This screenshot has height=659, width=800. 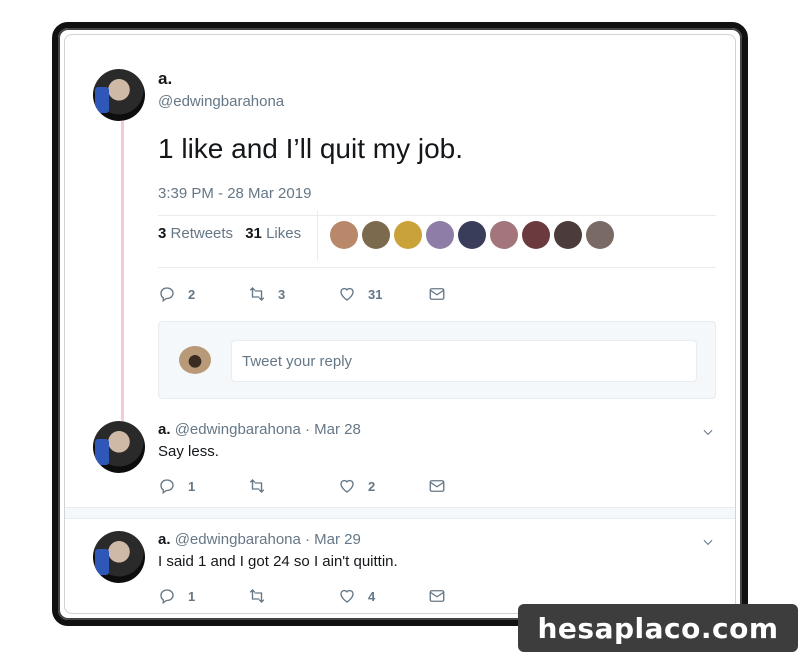 What do you see at coordinates (464, 361) in the screenshot?
I see `reply-input` at bounding box center [464, 361].